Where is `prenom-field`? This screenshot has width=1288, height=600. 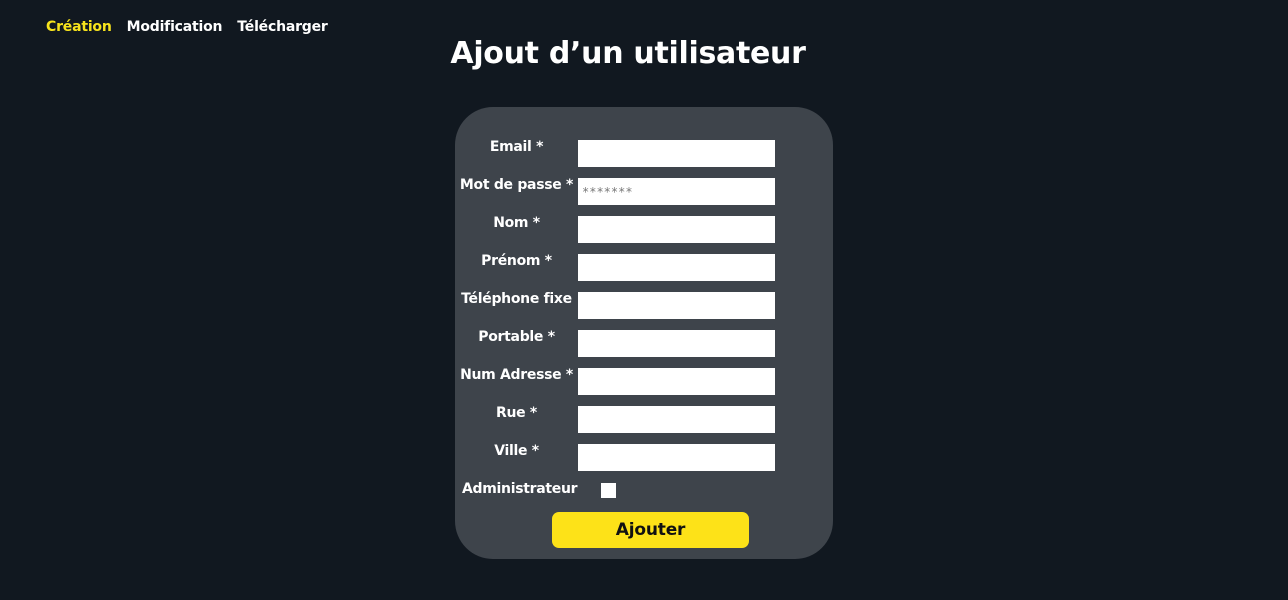 prenom-field is located at coordinates (676, 267).